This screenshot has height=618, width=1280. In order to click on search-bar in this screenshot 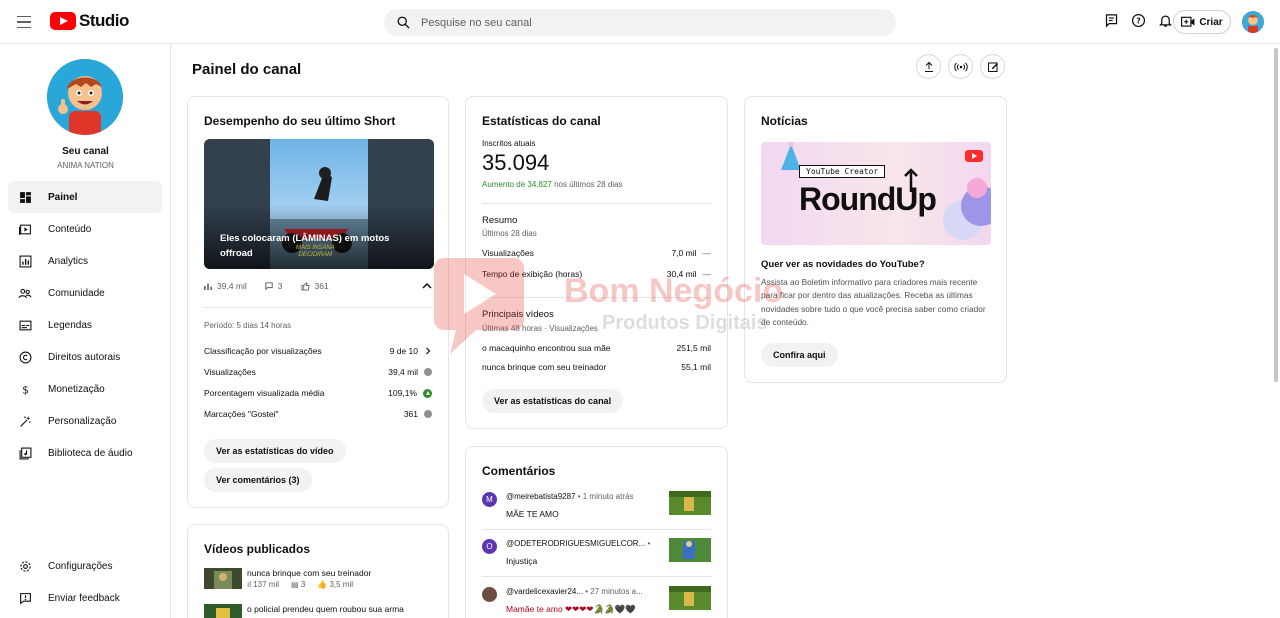, I will do `click(640, 22)`.